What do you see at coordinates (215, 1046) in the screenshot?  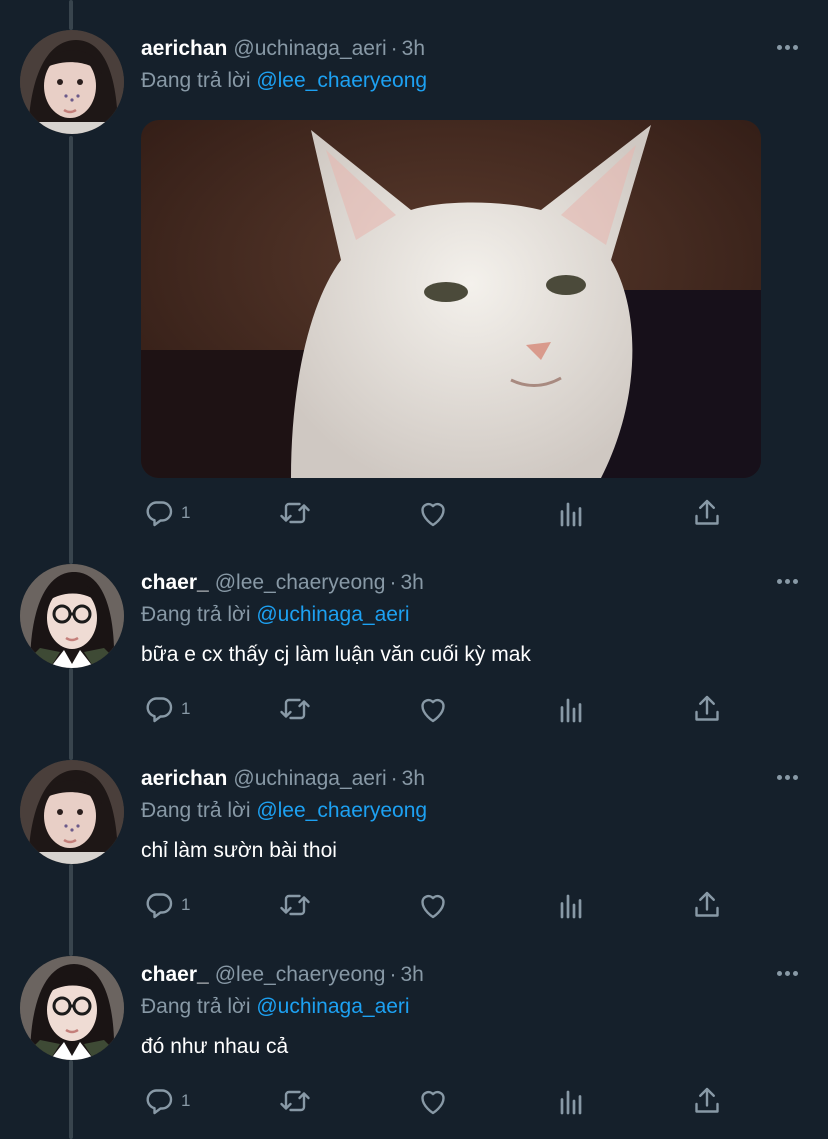 I see `tweet-text: đó như nhau cả` at bounding box center [215, 1046].